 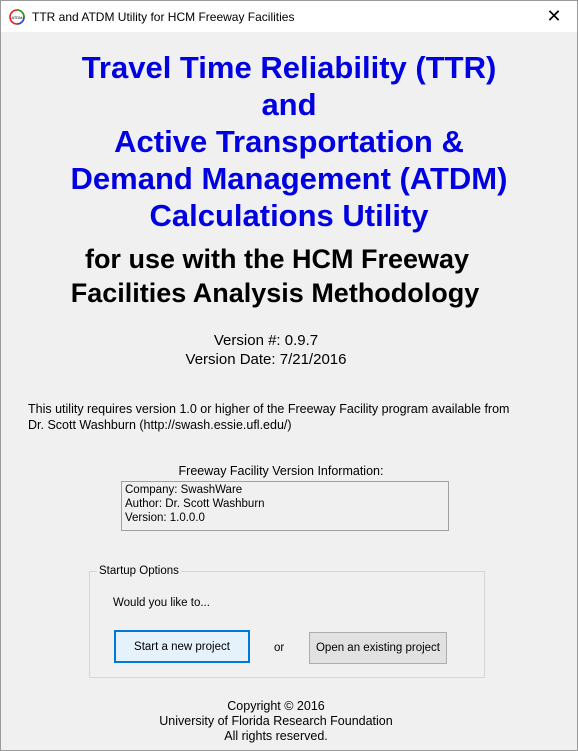 I want to click on version-date: Version Date: 7/21/2016, so click(x=266, y=359).